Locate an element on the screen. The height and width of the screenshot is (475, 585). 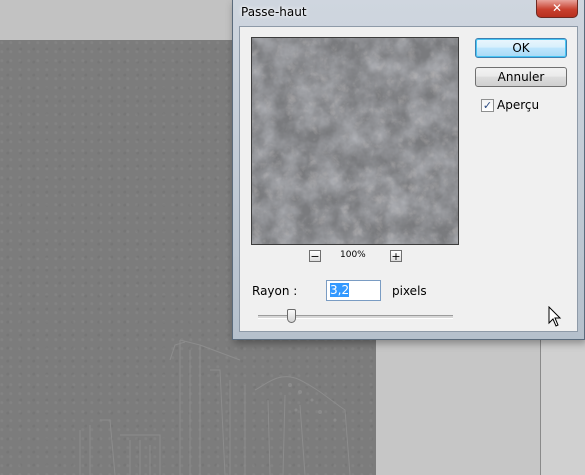
minus-icon: − is located at coordinates (315, 256).